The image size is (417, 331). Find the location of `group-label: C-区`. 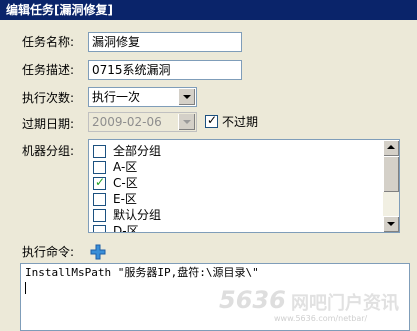

group-label: C-区 is located at coordinates (125, 183).